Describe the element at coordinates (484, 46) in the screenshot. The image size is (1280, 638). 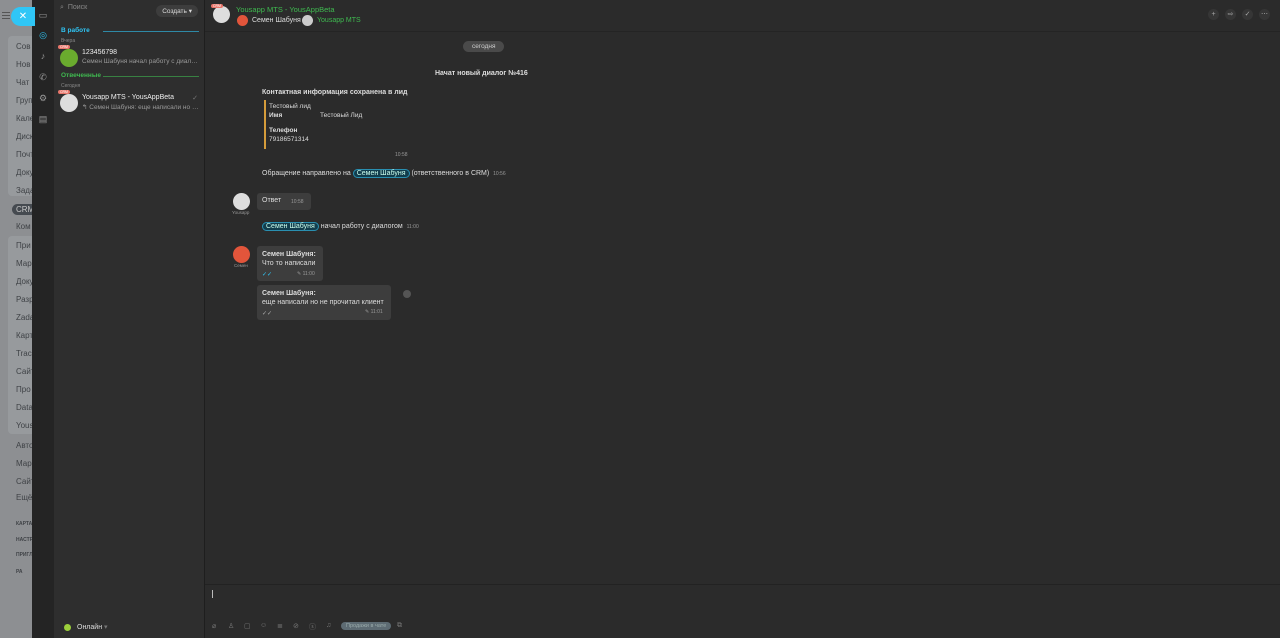
I see `date-separator: сегодня` at that location.